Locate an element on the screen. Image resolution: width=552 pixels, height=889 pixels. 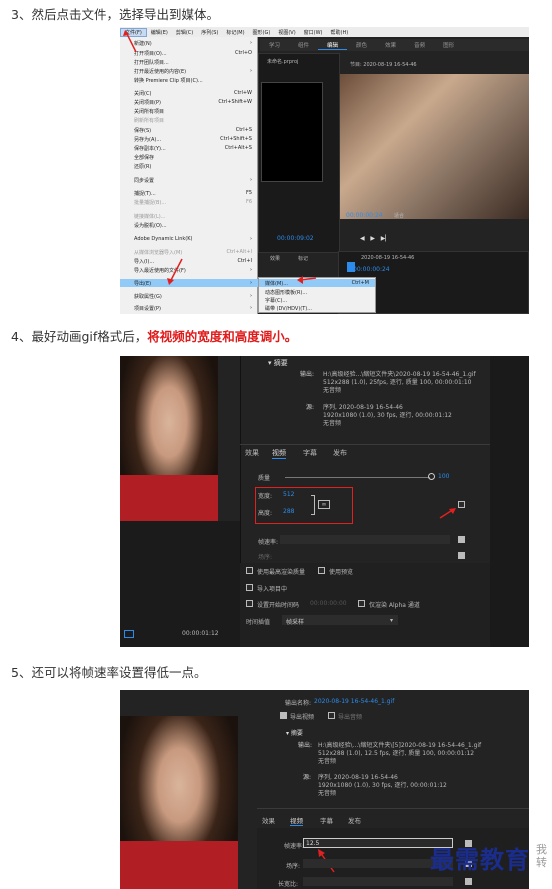
width-label: 宽度: is located at coordinates (265, 496).